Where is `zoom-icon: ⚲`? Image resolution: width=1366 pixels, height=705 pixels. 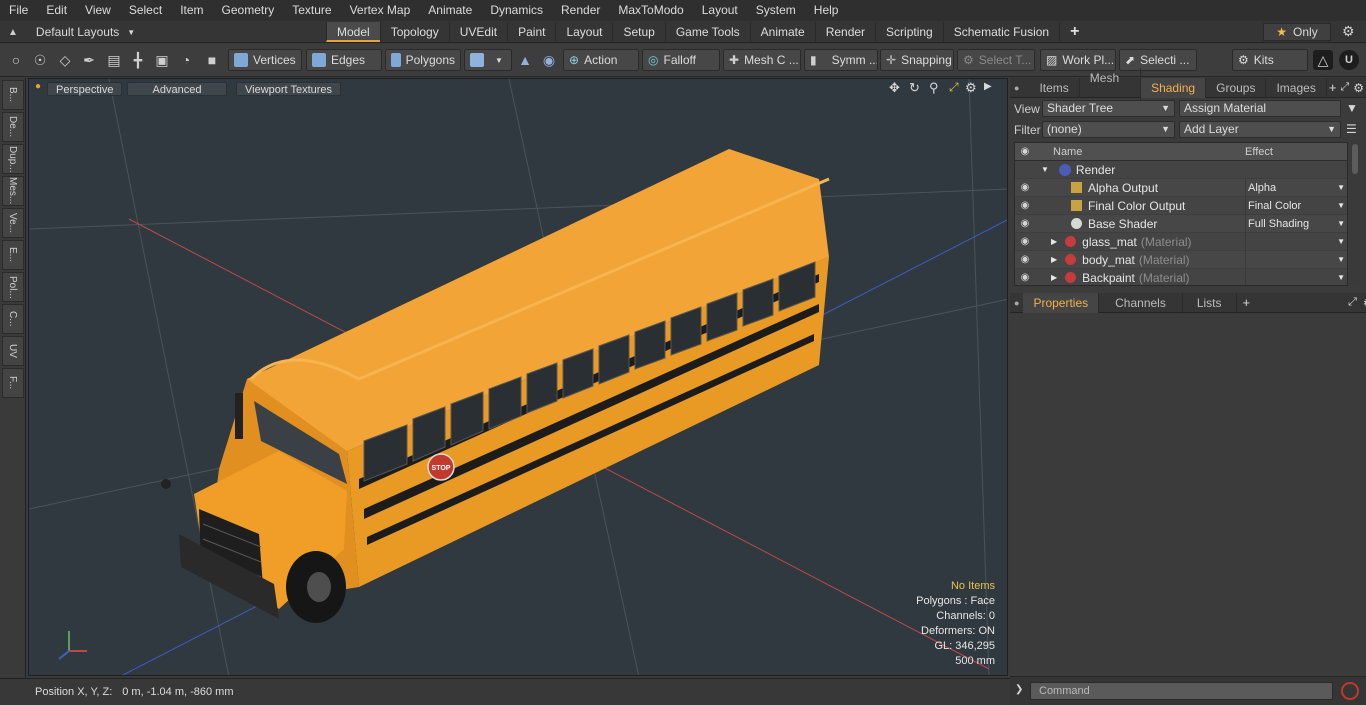 zoom-icon: ⚲ is located at coordinates (934, 88).